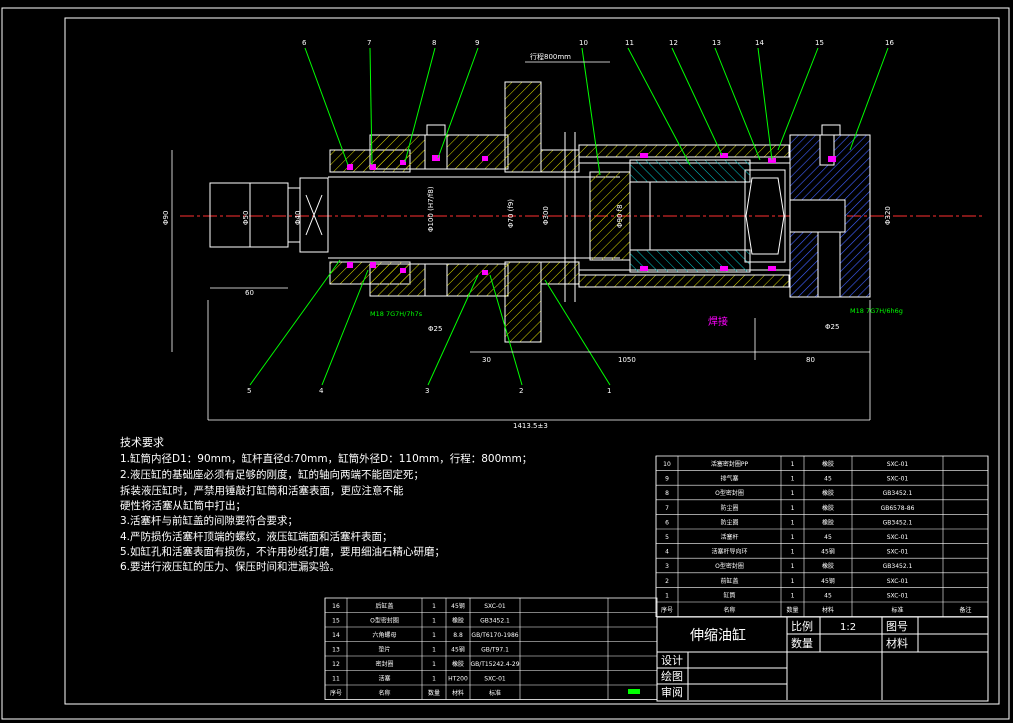 The height and width of the screenshot is (723, 1013). Describe the element at coordinates (876, 311) in the screenshot. I see `port-right-label: M18 7G7H/6h6g` at that location.